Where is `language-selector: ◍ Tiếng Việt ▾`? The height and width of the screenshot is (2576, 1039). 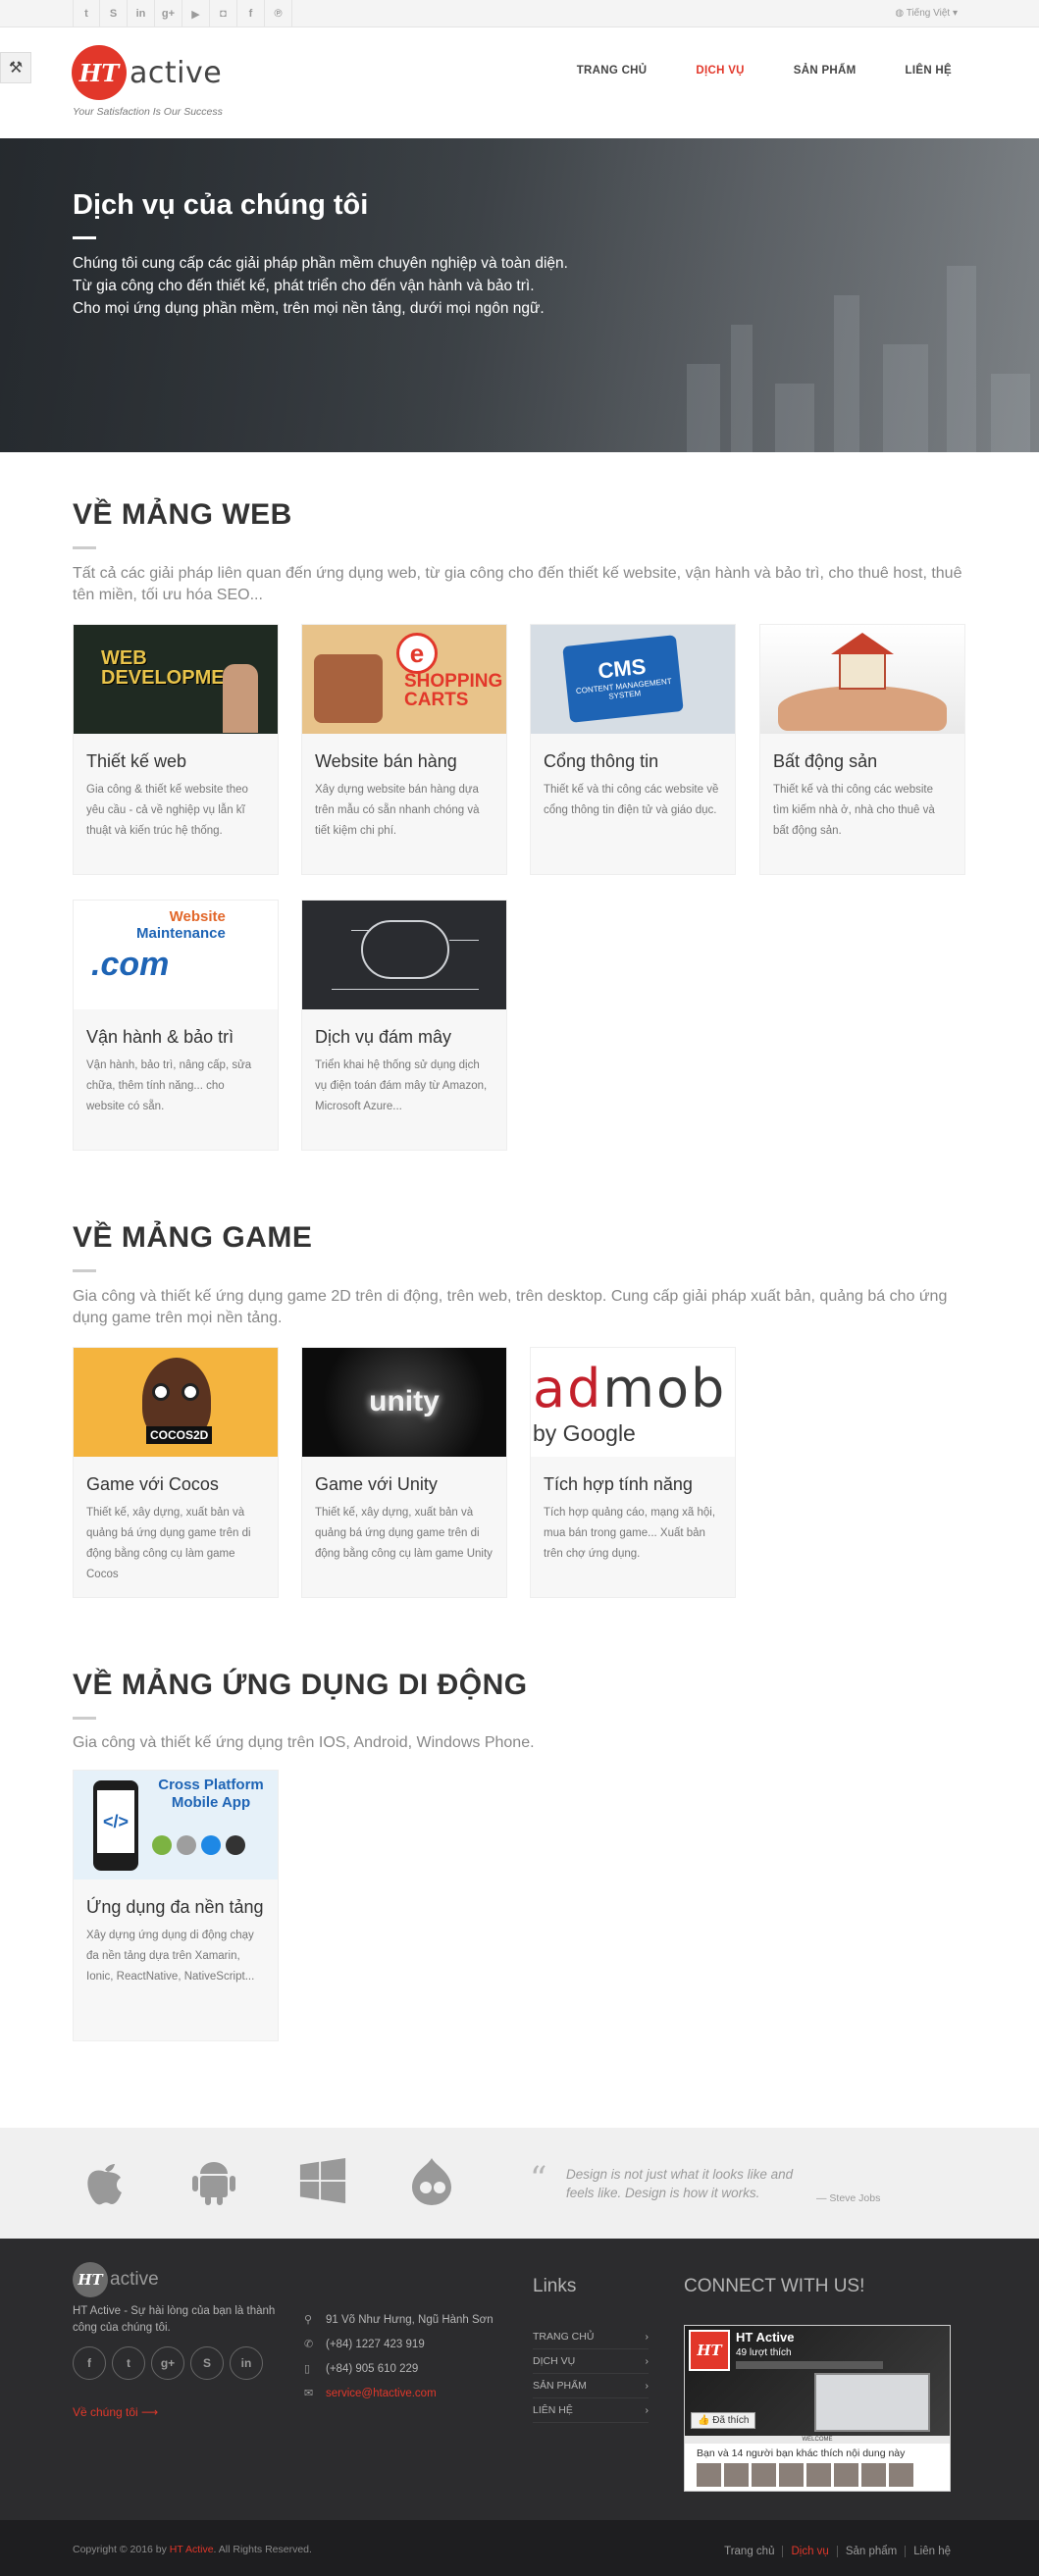
language-selector: ◍ Tiếng Việt ▾ is located at coordinates (926, 13).